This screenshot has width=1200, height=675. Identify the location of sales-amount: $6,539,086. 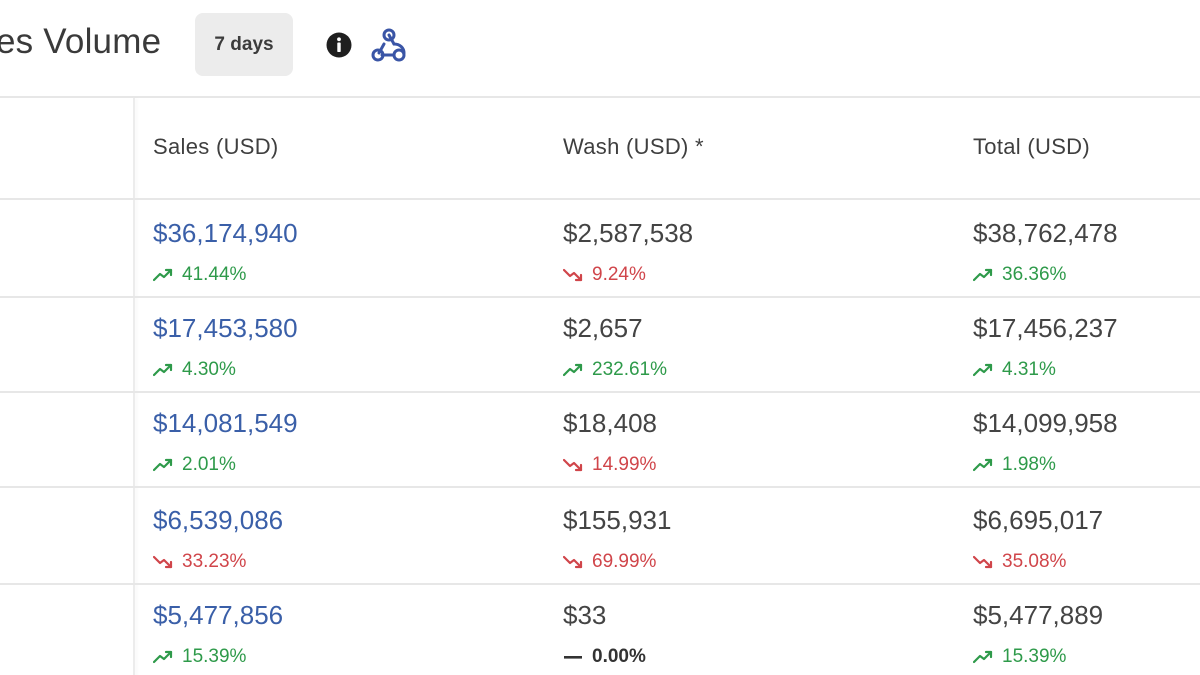
(218, 520).